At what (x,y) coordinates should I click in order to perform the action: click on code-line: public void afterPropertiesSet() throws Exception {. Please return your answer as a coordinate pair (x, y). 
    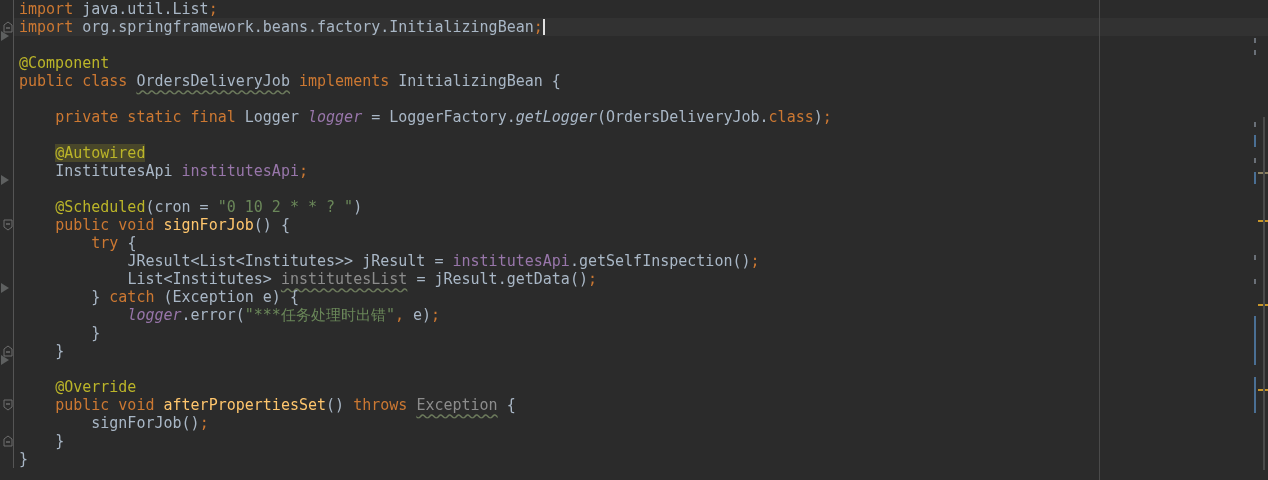
    Looking at the image, I should click on (285, 405).